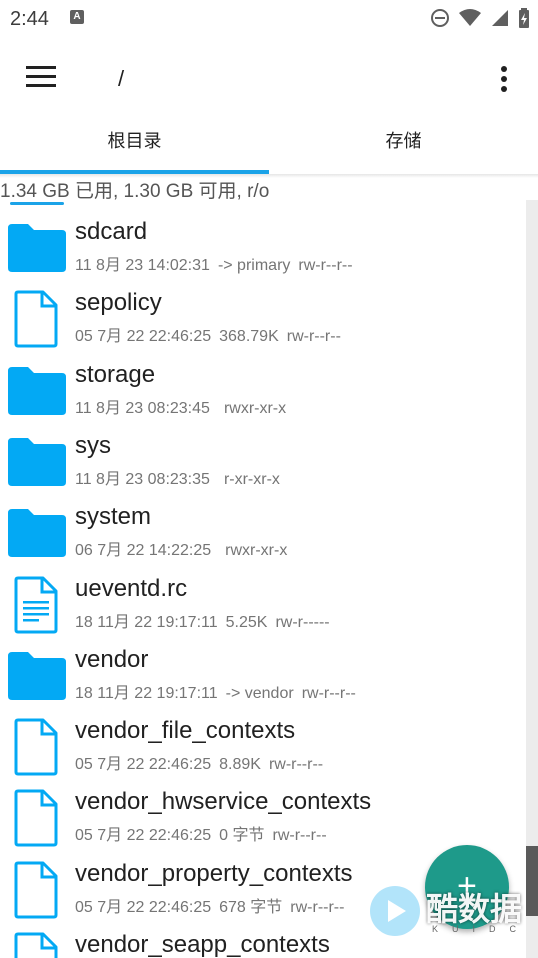 The height and width of the screenshot is (958, 538). Describe the element at coordinates (115, 374) in the screenshot. I see `file-name: storage` at that location.